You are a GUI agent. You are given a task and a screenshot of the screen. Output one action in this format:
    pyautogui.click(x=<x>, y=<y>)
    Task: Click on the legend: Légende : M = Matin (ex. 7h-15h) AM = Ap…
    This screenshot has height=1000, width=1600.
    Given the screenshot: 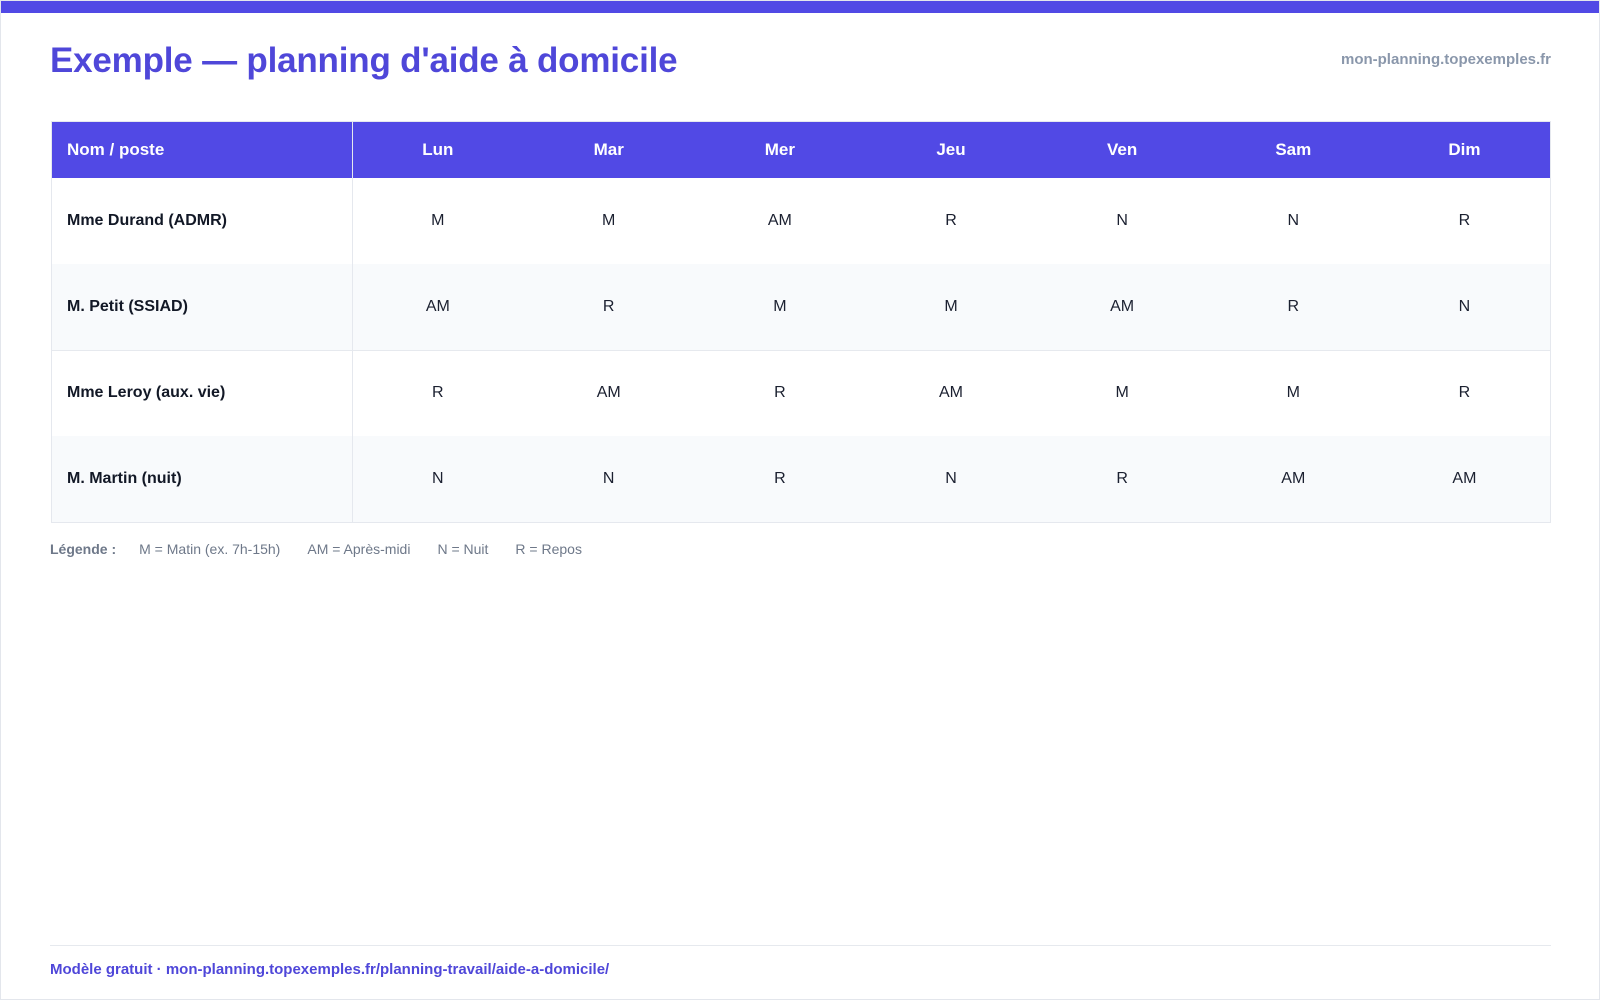 What is the action you would take?
    pyautogui.click(x=329, y=549)
    